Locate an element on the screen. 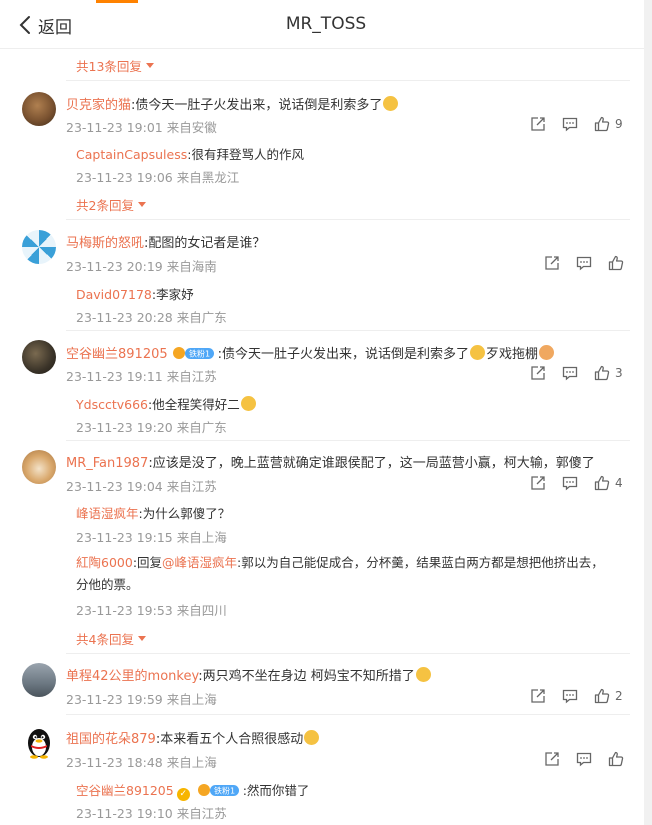 This screenshot has height=825, width=652. comment-meta: 23-11-23 20:19 来自海南 is located at coordinates (141, 266).